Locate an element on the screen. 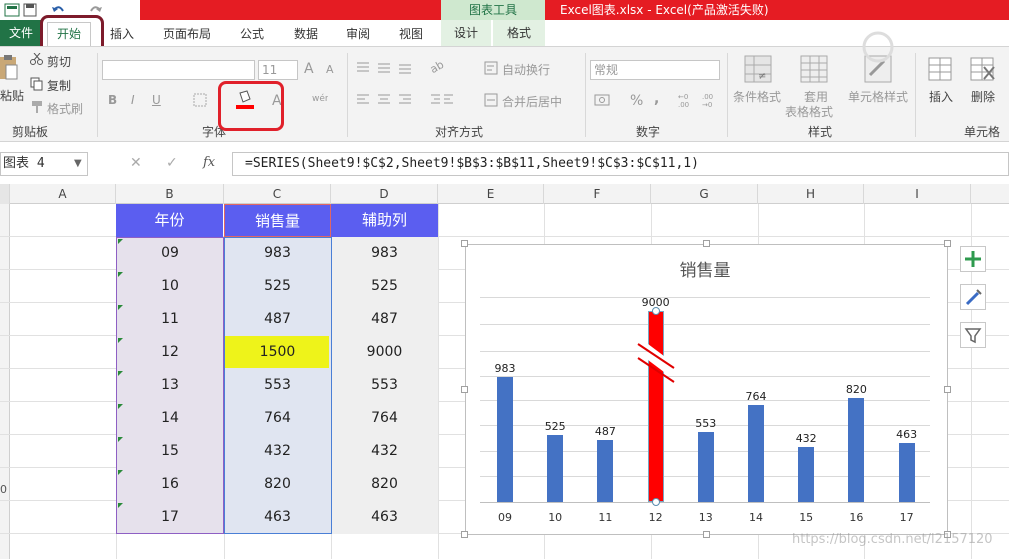 This screenshot has height=559, width=1009. chart-data-label: 553 is located at coordinates (706, 423).